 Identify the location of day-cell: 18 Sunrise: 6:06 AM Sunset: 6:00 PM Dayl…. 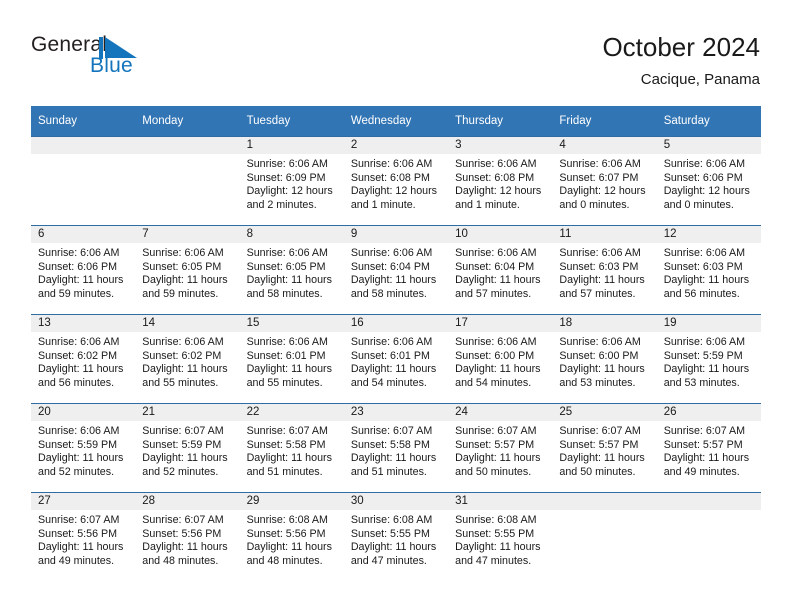
(604, 359).